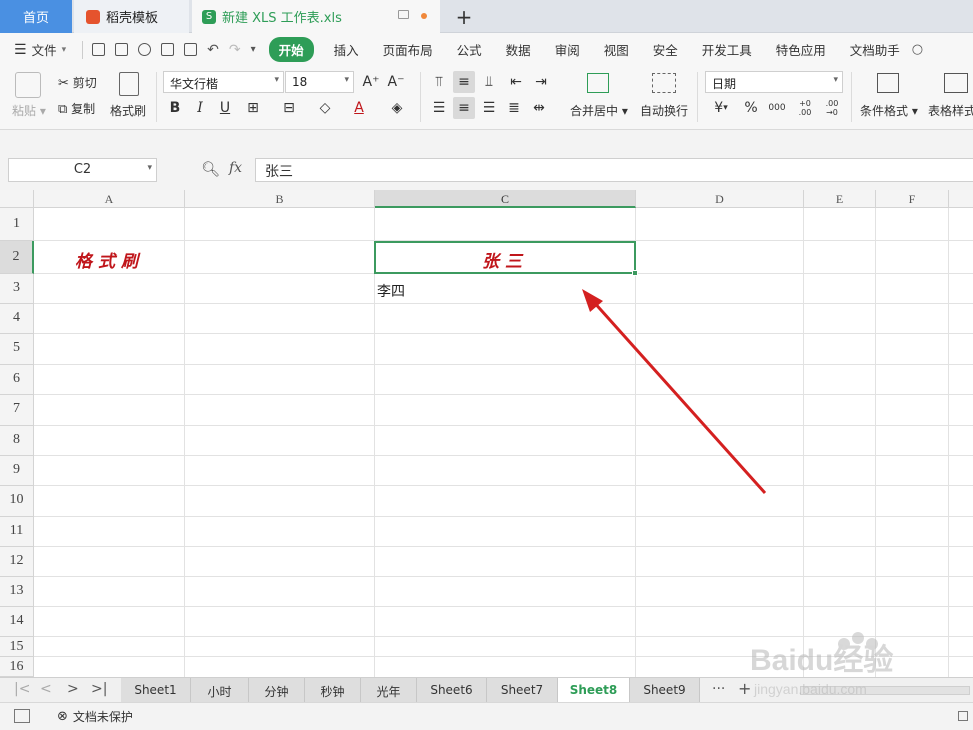 Image resolution: width=973 pixels, height=730 pixels. What do you see at coordinates (277, 690) in the screenshot?
I see `sheet-tab-minute: 分钟` at bounding box center [277, 690].